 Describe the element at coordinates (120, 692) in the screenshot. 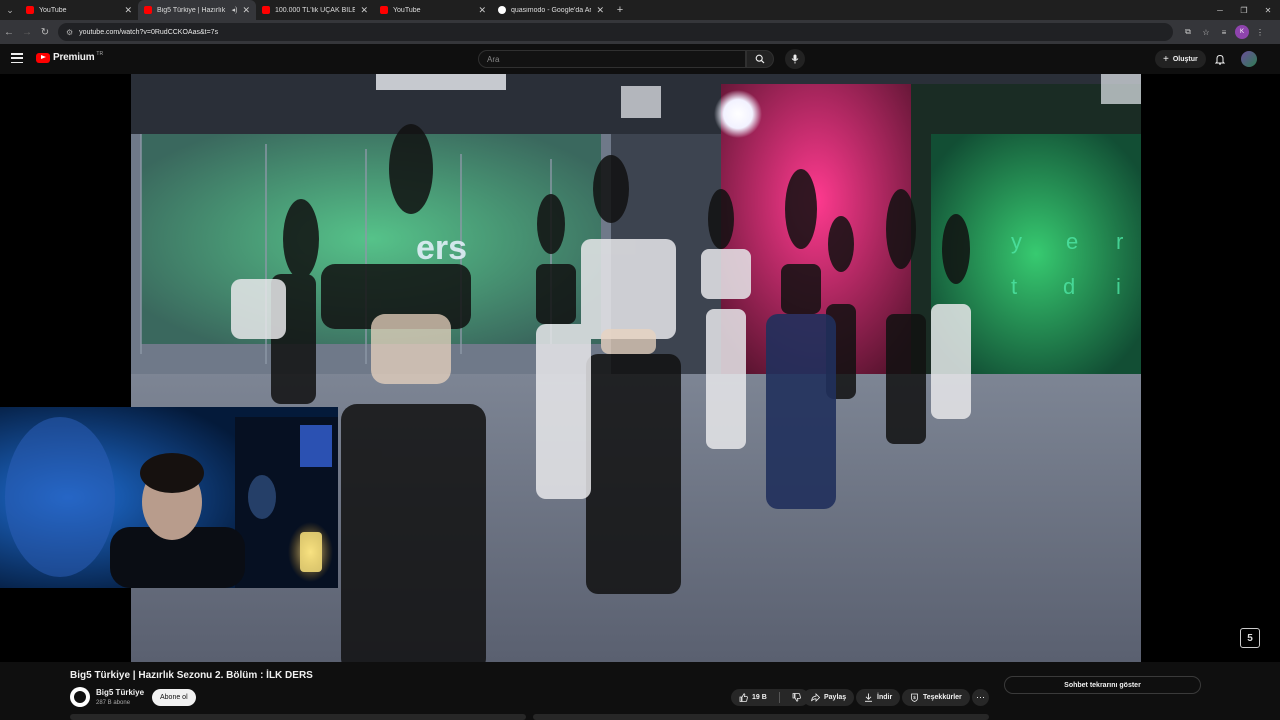

I see `channel-name: Big5 Türkiye` at that location.